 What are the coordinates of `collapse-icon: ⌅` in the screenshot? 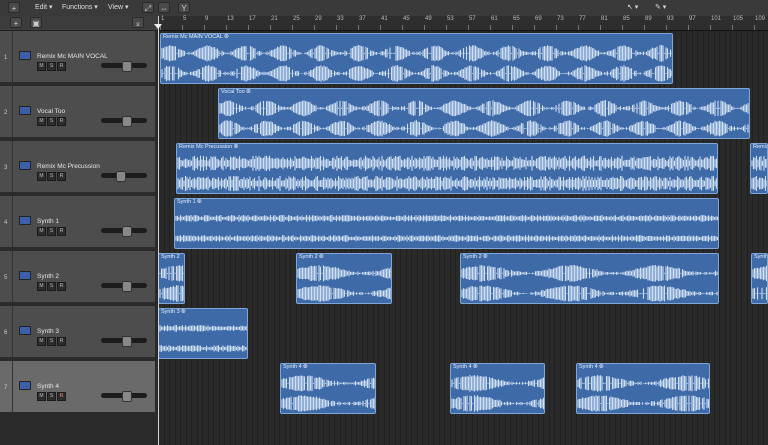 It's located at (138, 22).